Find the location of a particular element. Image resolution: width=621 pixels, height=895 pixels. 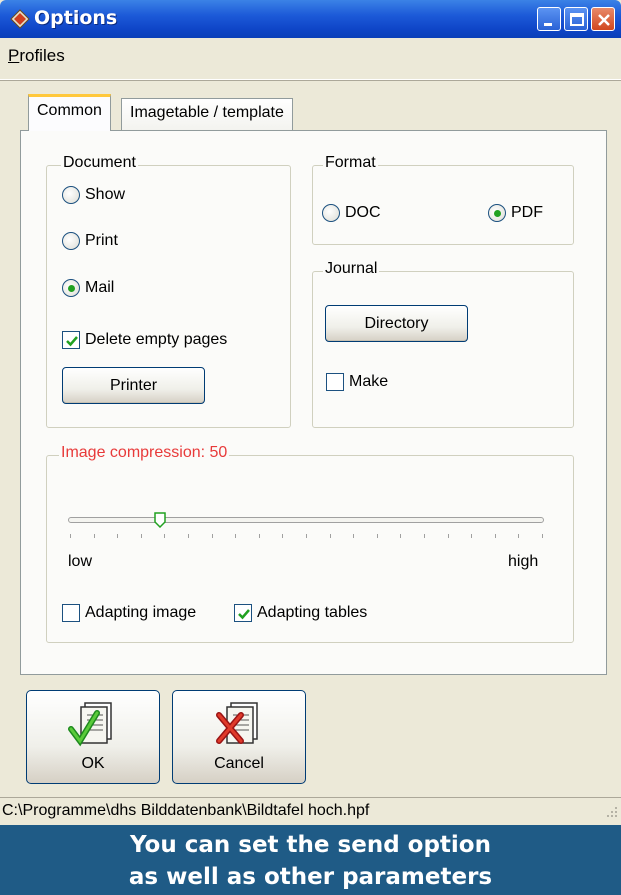

compression-slider-thumb is located at coordinates (160, 520).